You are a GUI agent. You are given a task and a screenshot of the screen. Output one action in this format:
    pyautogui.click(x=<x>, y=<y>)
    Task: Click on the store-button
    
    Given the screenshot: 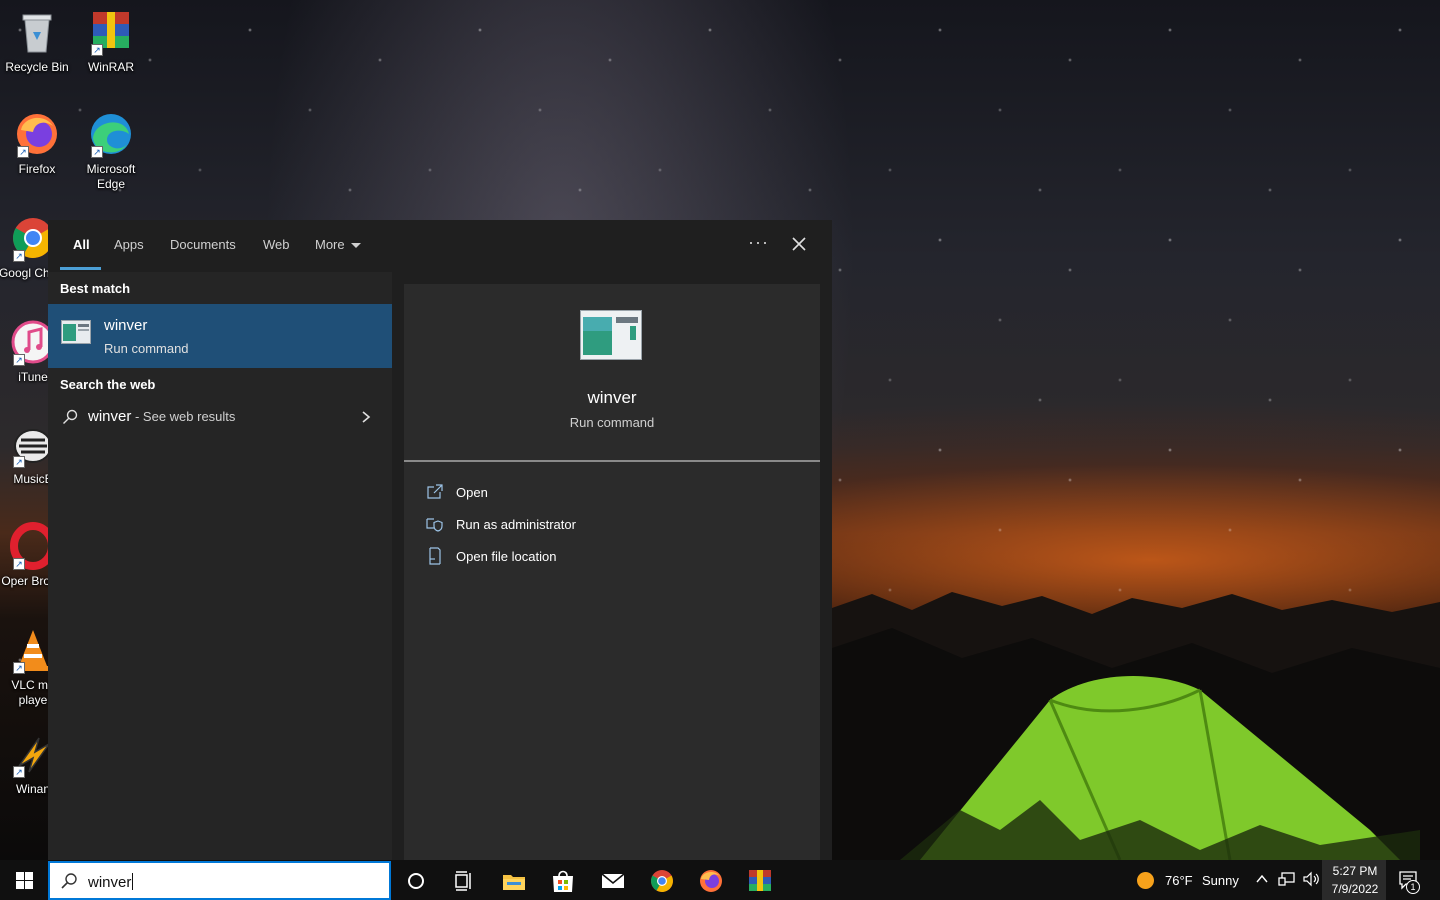 What is the action you would take?
    pyautogui.click(x=563, y=881)
    